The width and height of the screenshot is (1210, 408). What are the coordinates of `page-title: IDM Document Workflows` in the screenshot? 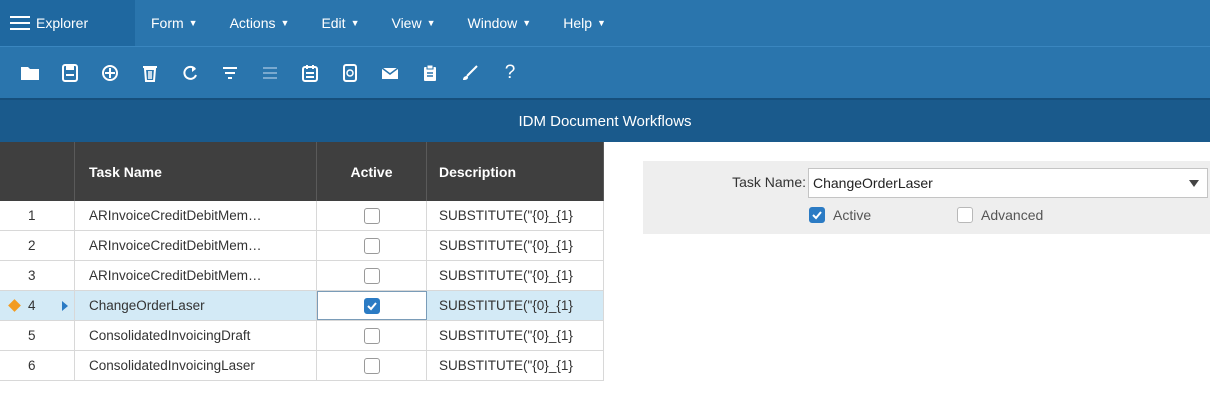 It's located at (605, 120).